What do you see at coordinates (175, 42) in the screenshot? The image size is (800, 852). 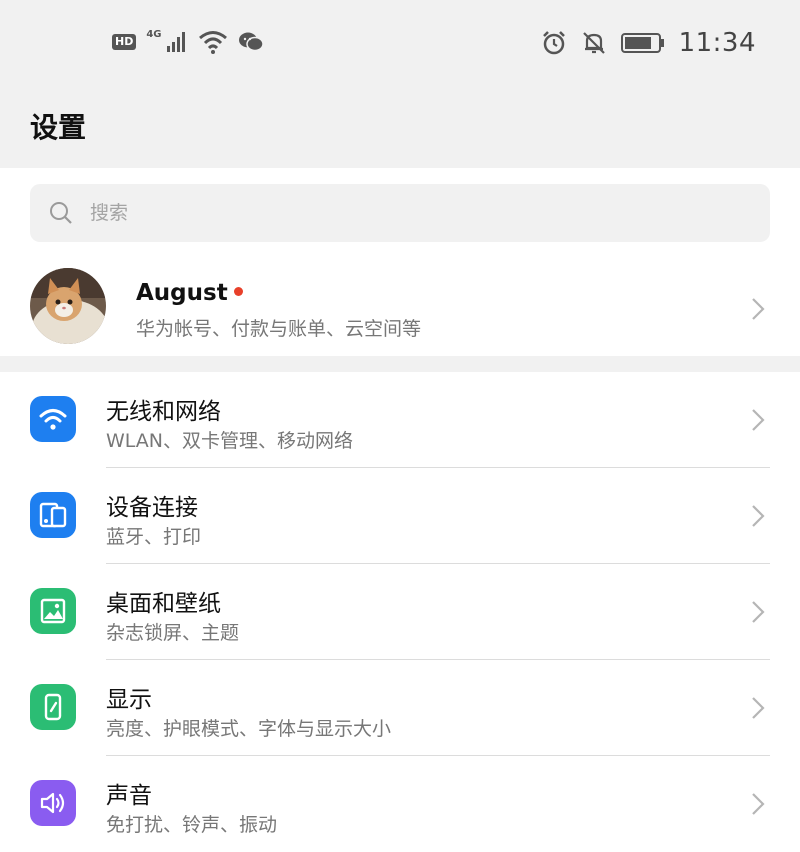 I see `signal-icon` at bounding box center [175, 42].